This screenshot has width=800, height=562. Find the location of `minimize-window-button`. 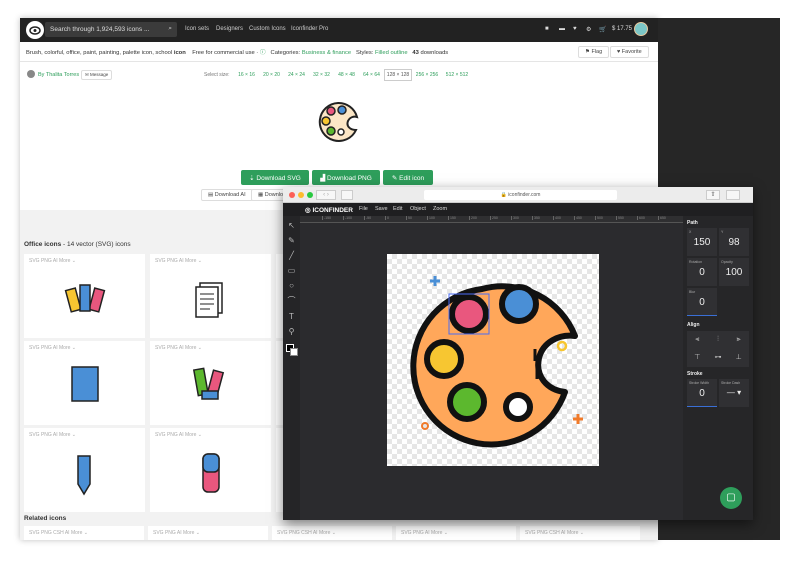

minimize-window-button is located at coordinates (301, 195).